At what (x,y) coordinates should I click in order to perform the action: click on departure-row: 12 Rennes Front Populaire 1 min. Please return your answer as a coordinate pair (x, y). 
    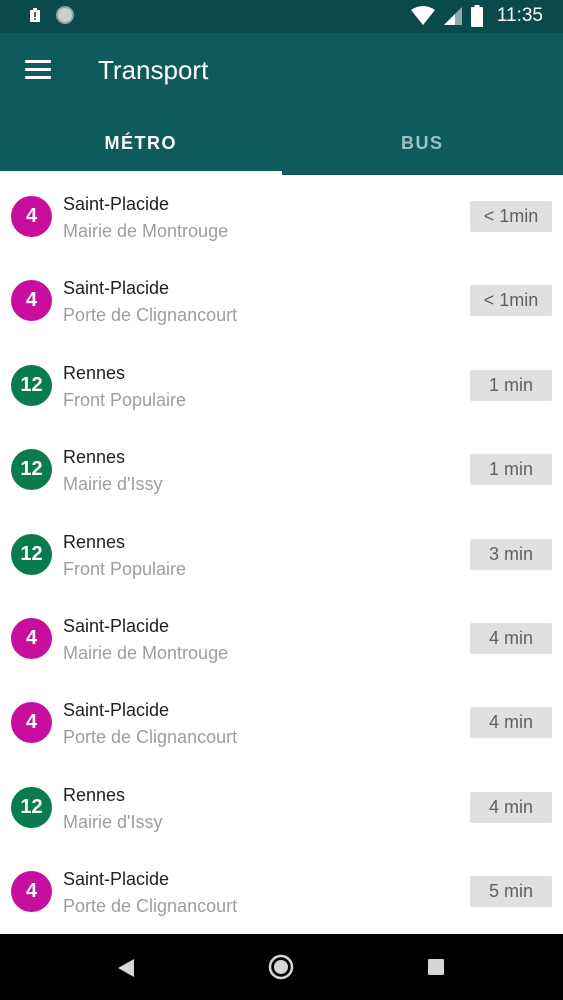
    Looking at the image, I should click on (281, 386).